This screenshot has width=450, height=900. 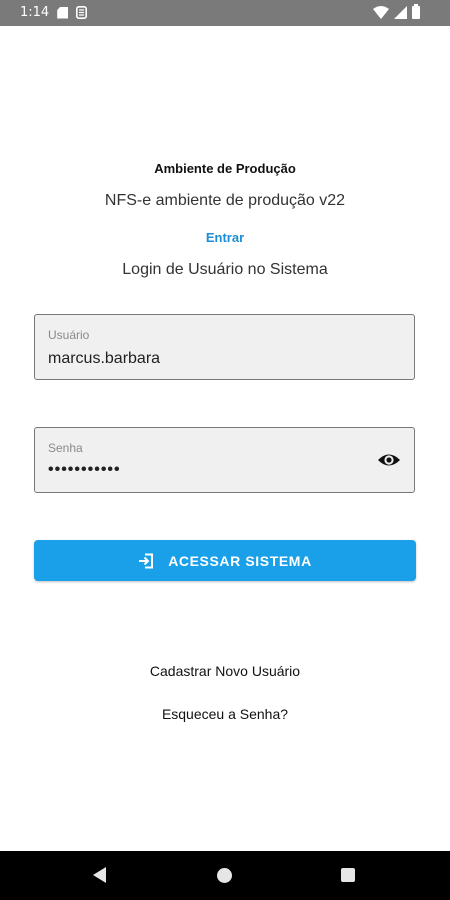 What do you see at coordinates (99, 875) in the screenshot?
I see `back-icon` at bounding box center [99, 875].